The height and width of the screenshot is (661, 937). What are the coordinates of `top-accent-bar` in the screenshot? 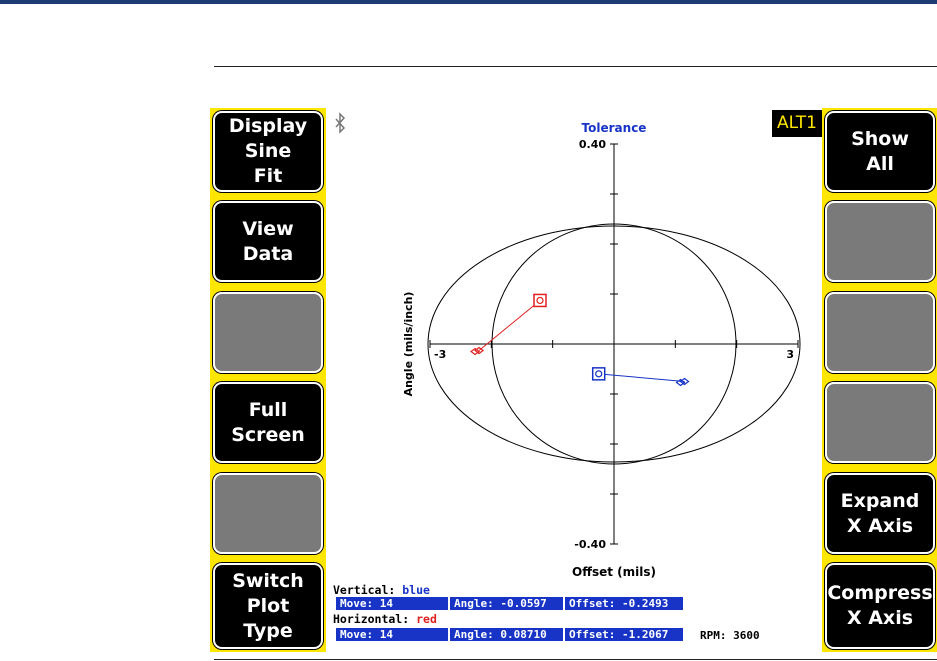 It's located at (468, 2).